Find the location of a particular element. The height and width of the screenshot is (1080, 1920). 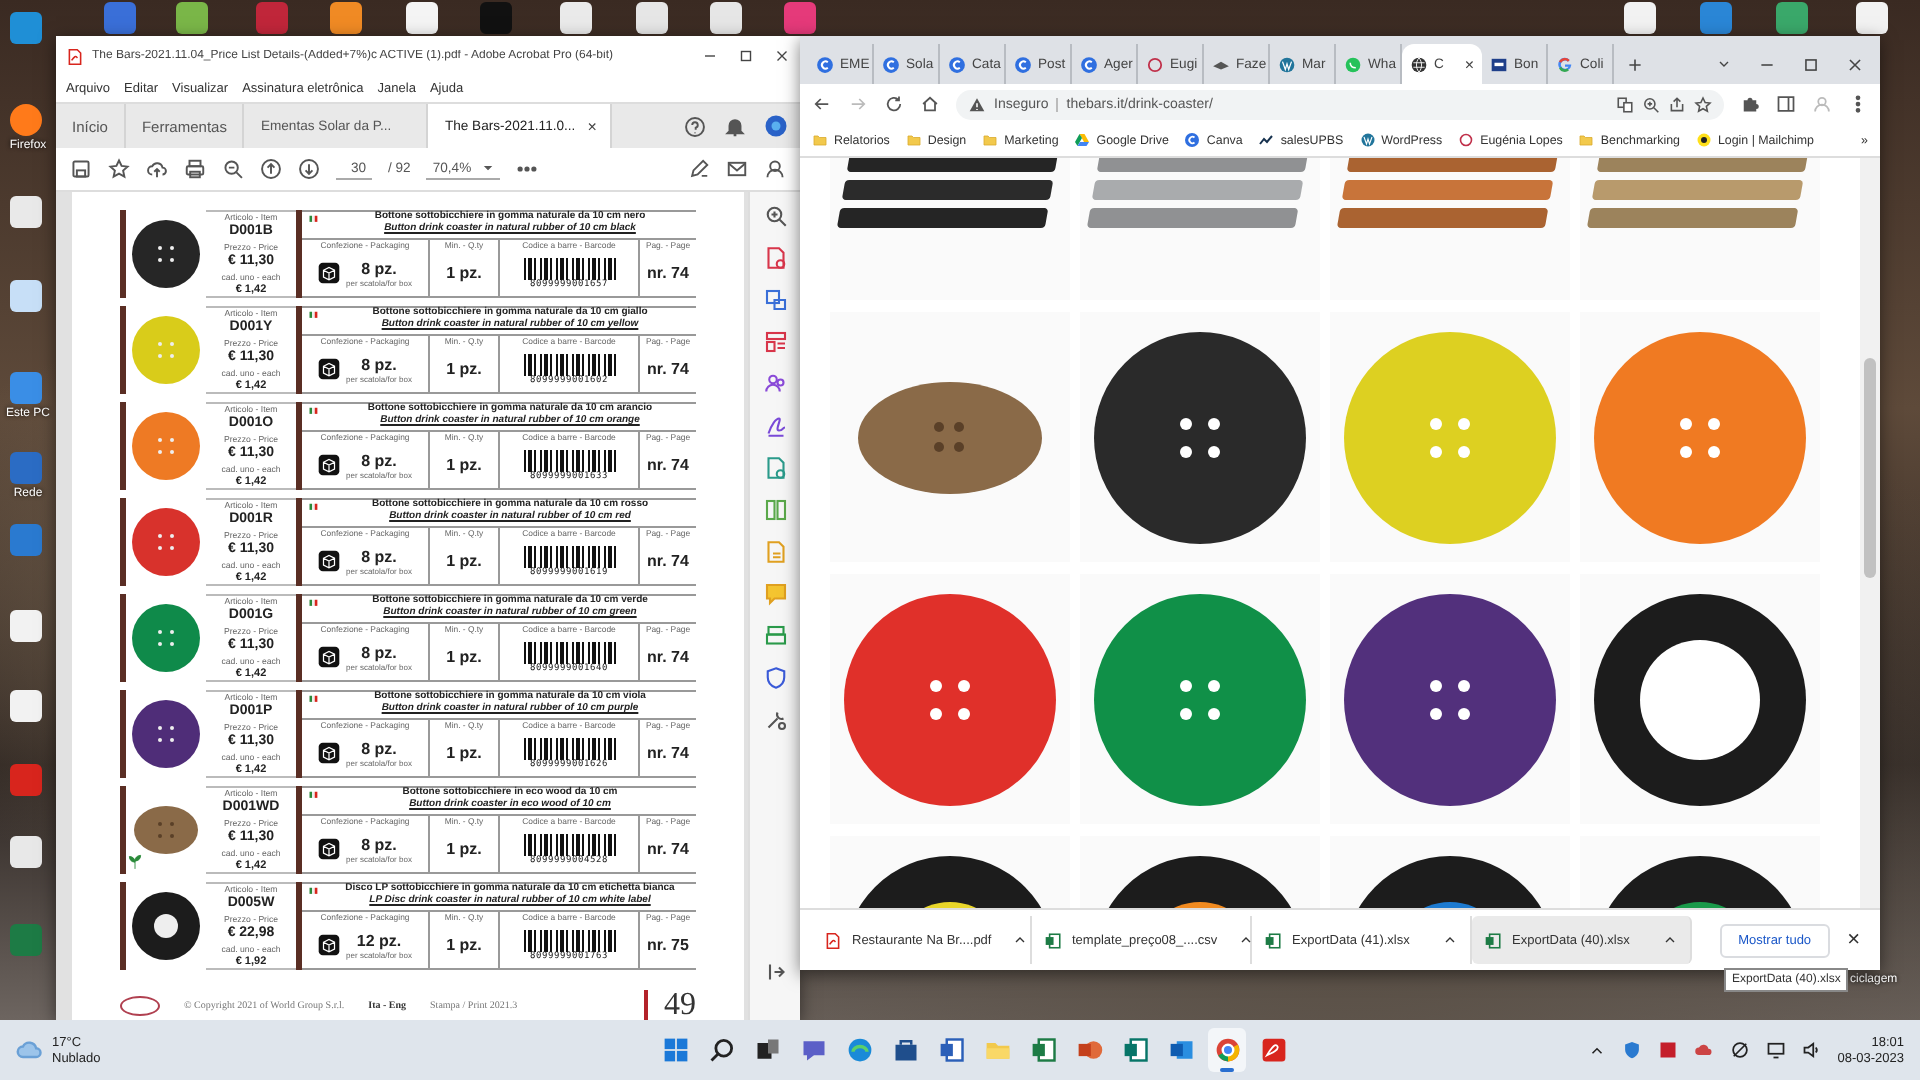

bell-icon is located at coordinates (735, 126).